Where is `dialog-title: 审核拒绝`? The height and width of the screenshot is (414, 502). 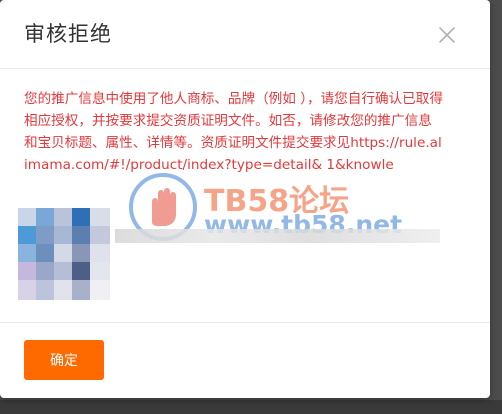
dialog-title: 审核拒绝 is located at coordinates (68, 34).